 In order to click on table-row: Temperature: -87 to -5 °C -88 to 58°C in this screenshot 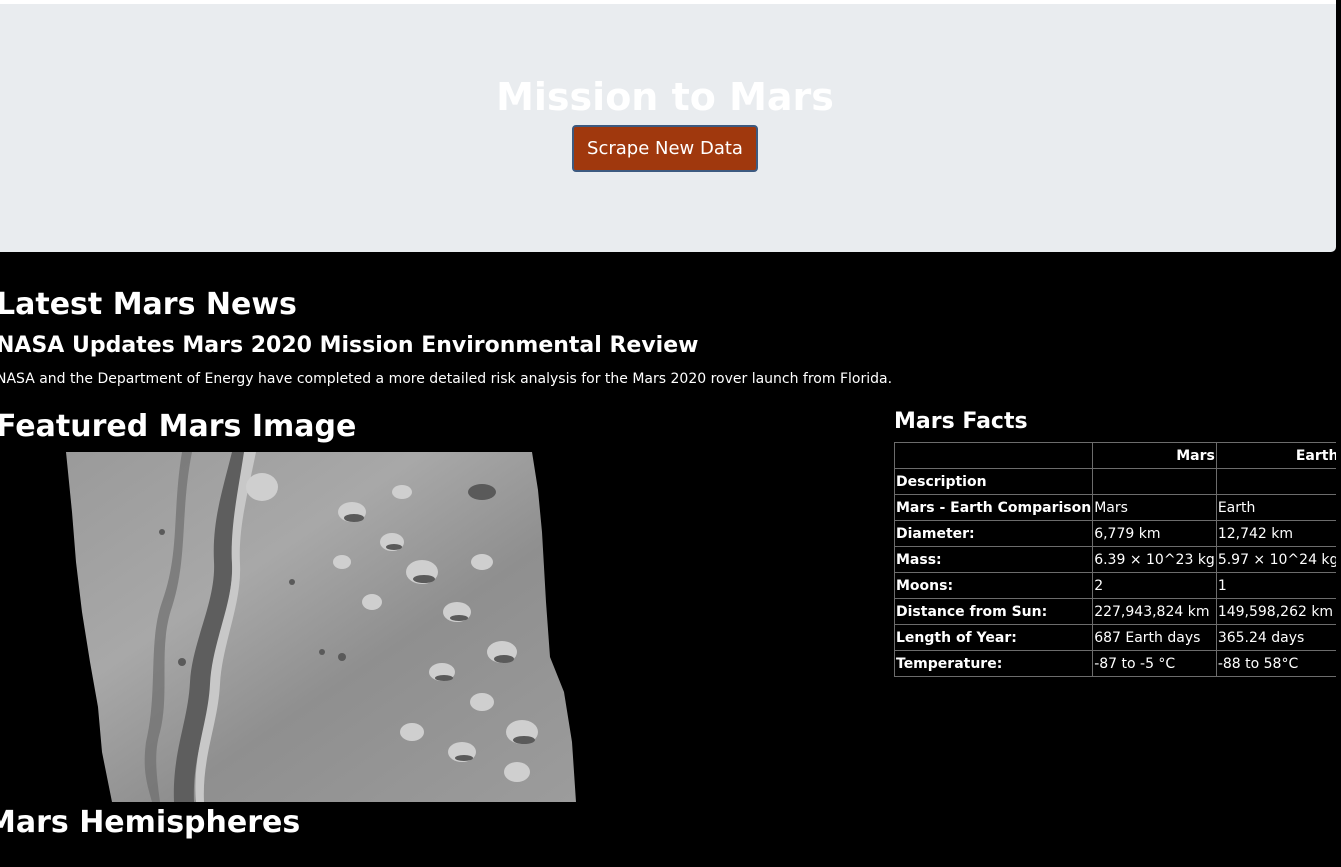, I will do `click(1117, 663)`.